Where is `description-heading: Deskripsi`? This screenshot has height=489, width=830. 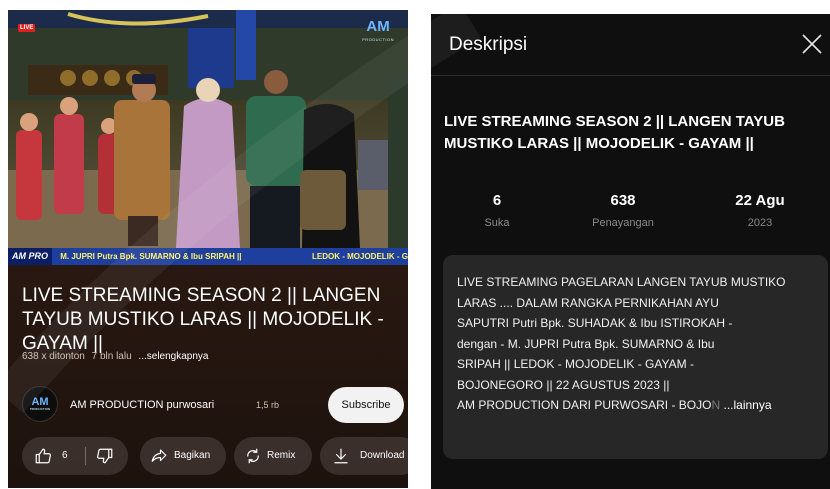 description-heading: Deskripsi is located at coordinates (488, 44).